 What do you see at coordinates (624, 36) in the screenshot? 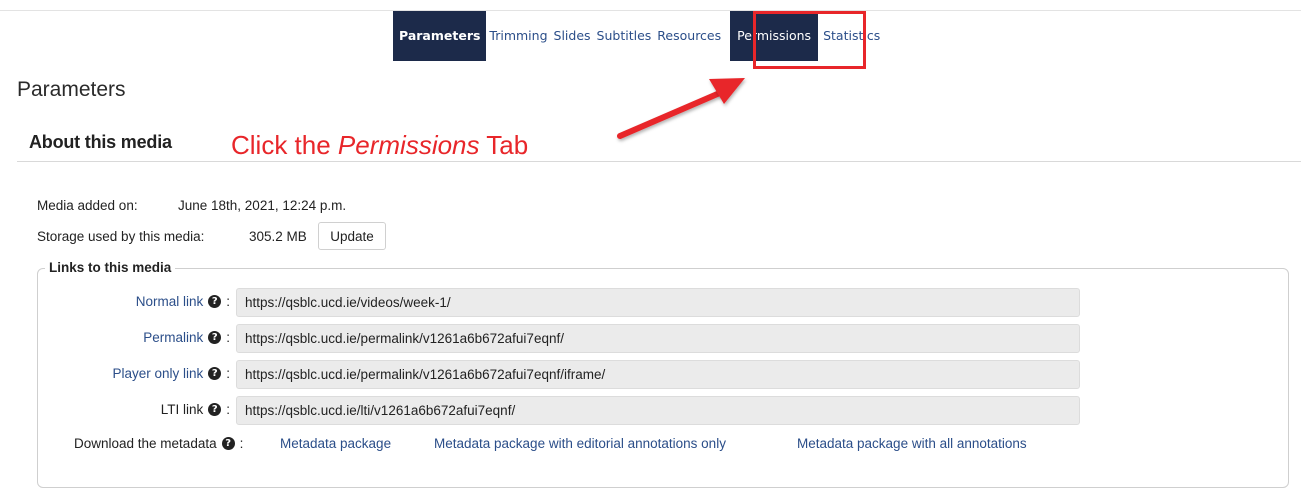
I see `tab-subtitles: Subtitles` at bounding box center [624, 36].